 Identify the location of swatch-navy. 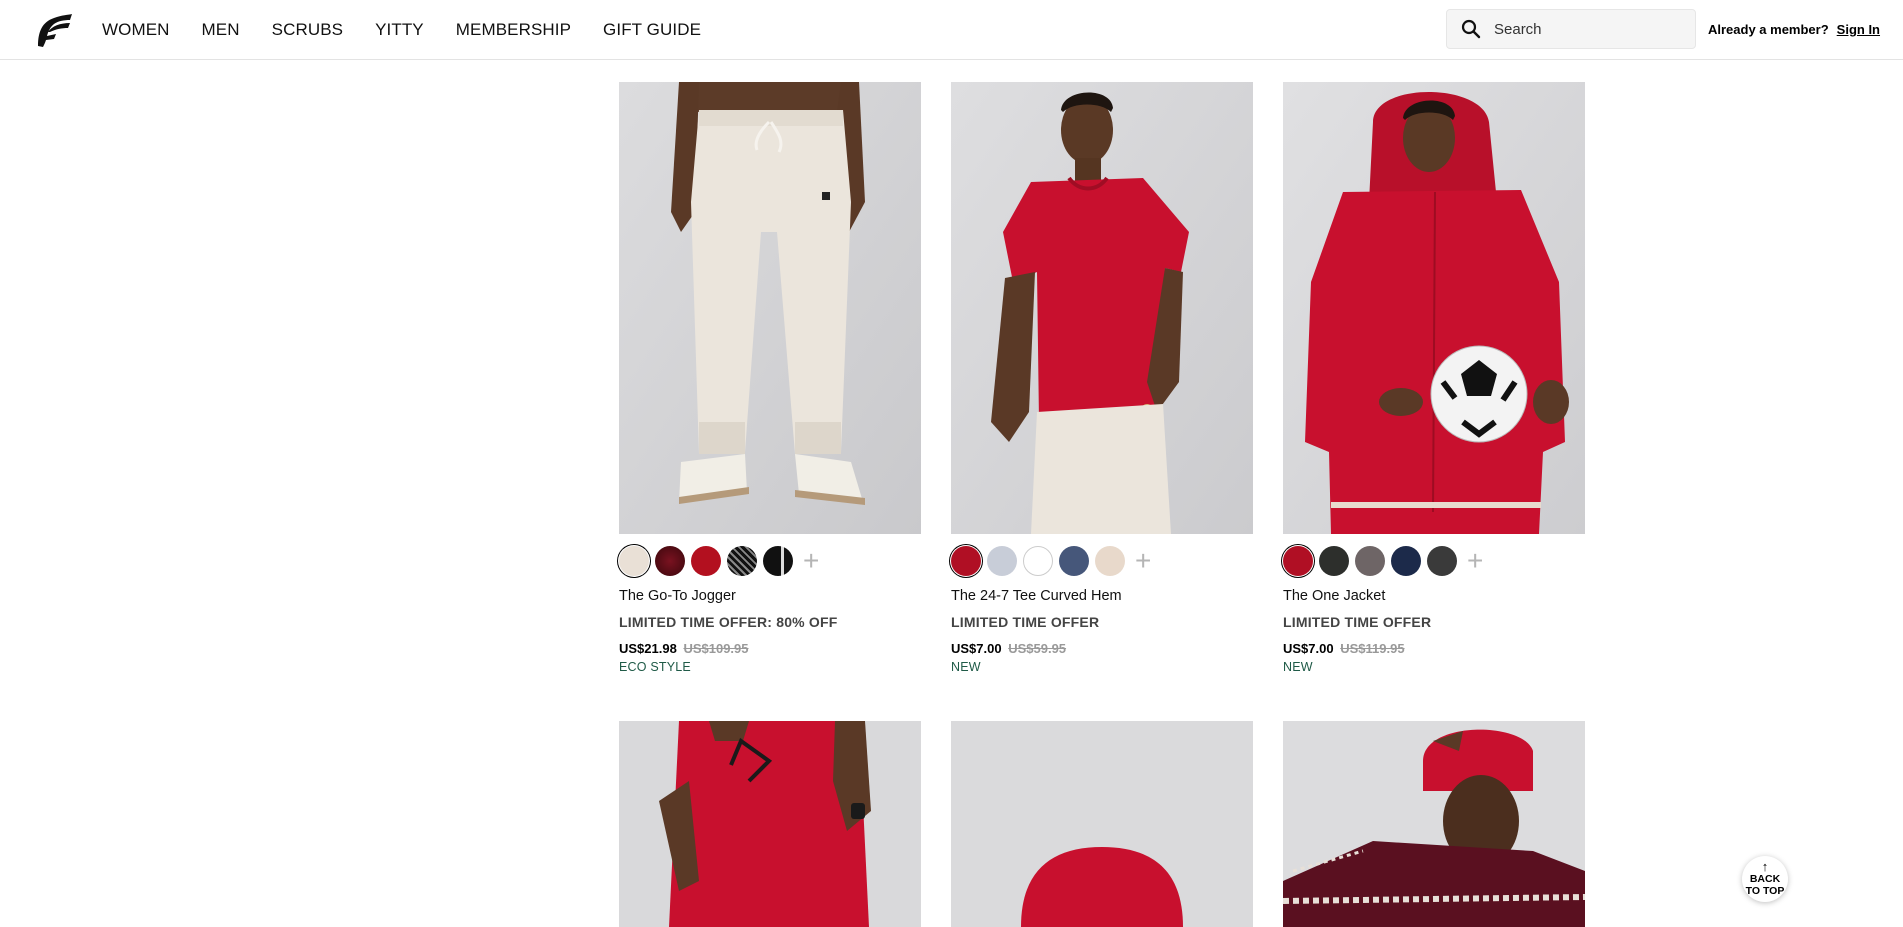
(1406, 561).